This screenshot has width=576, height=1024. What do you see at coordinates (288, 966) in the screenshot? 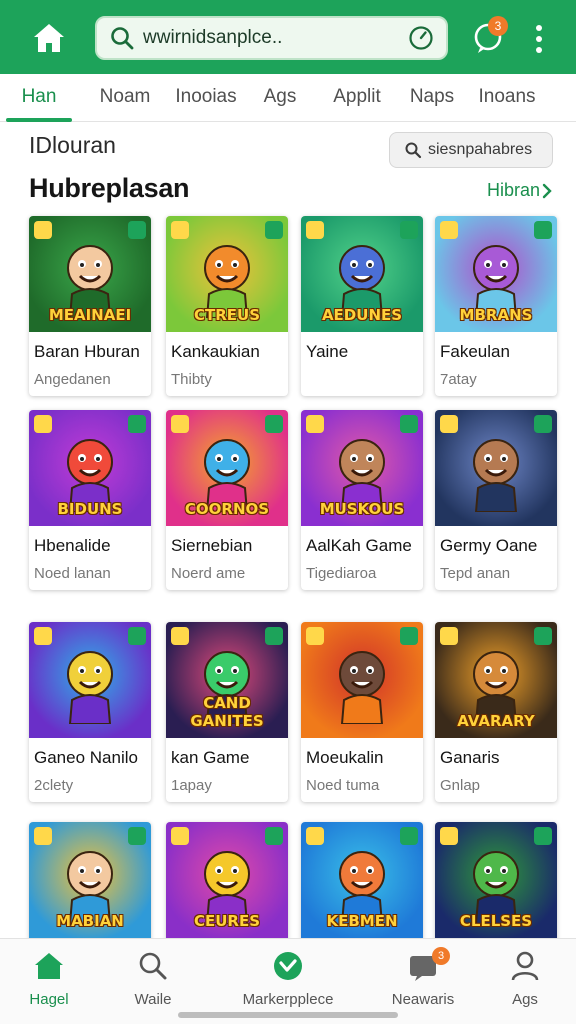
I see `marketplace-check-icon` at bounding box center [288, 966].